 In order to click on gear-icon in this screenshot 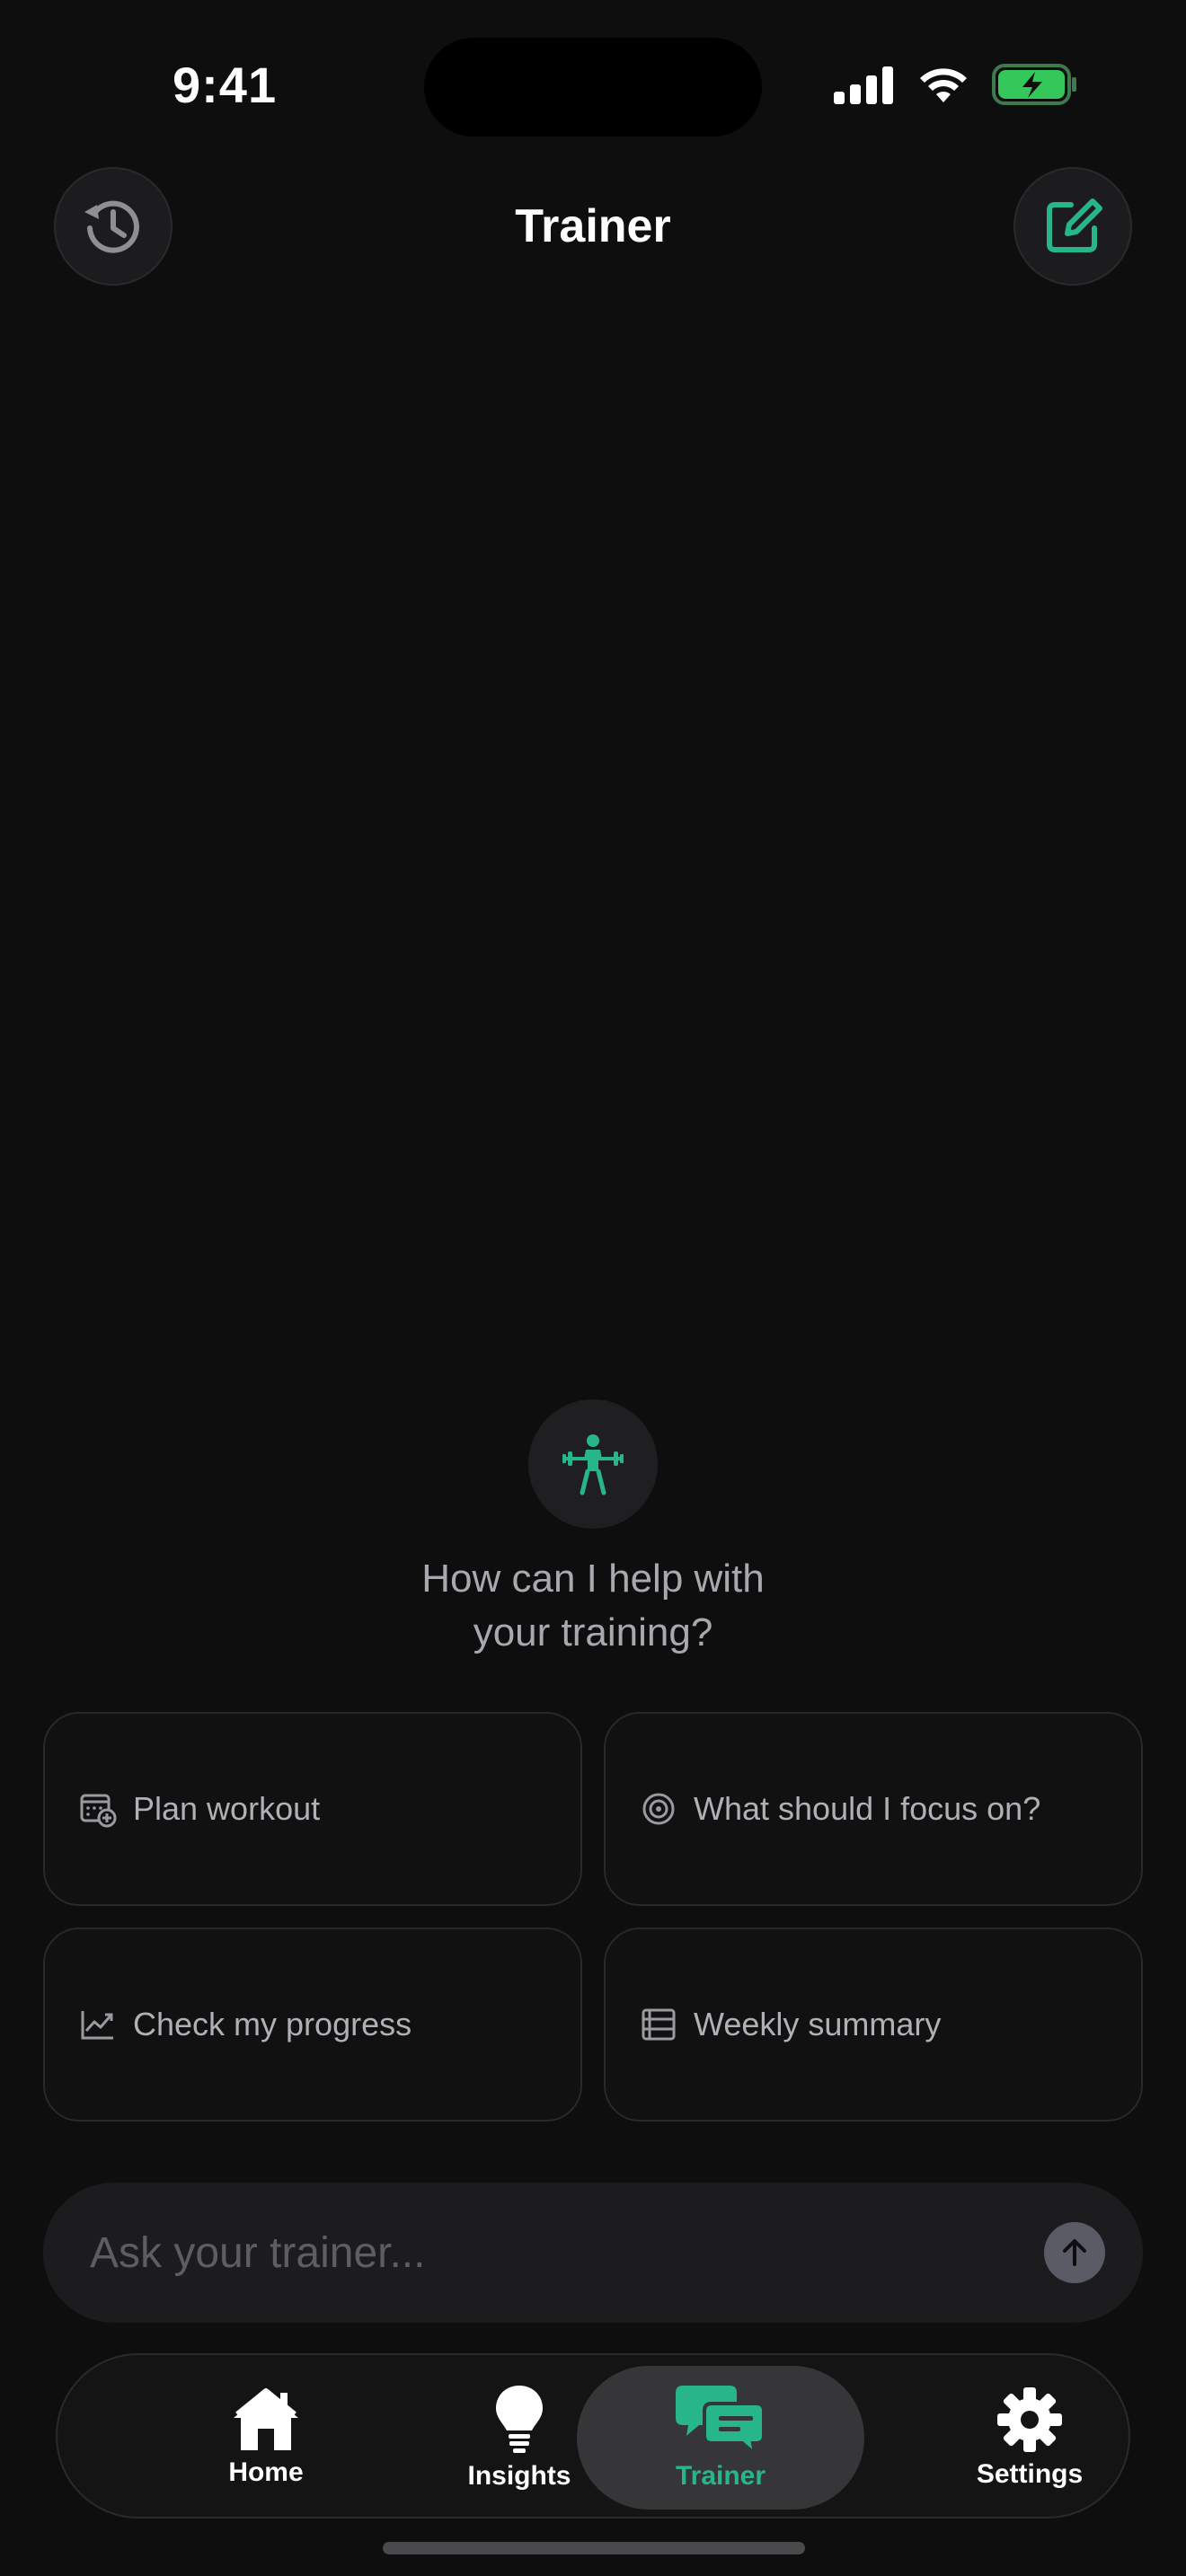, I will do `click(1029, 2419)`.